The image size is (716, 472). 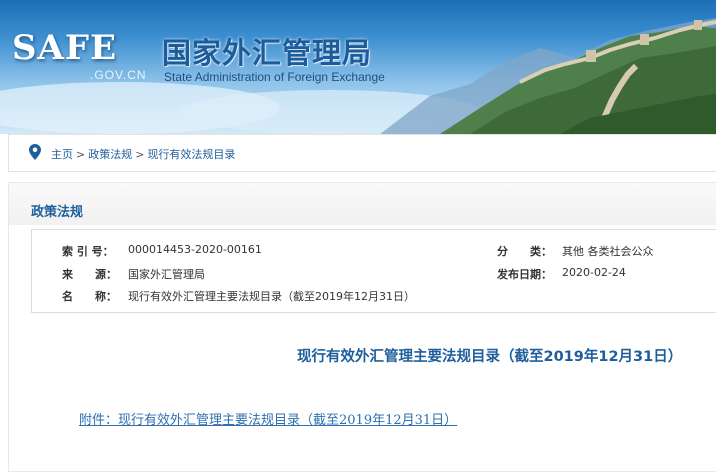 What do you see at coordinates (88, 251) in the screenshot?
I see `index-label: 索 引 号：` at bounding box center [88, 251].